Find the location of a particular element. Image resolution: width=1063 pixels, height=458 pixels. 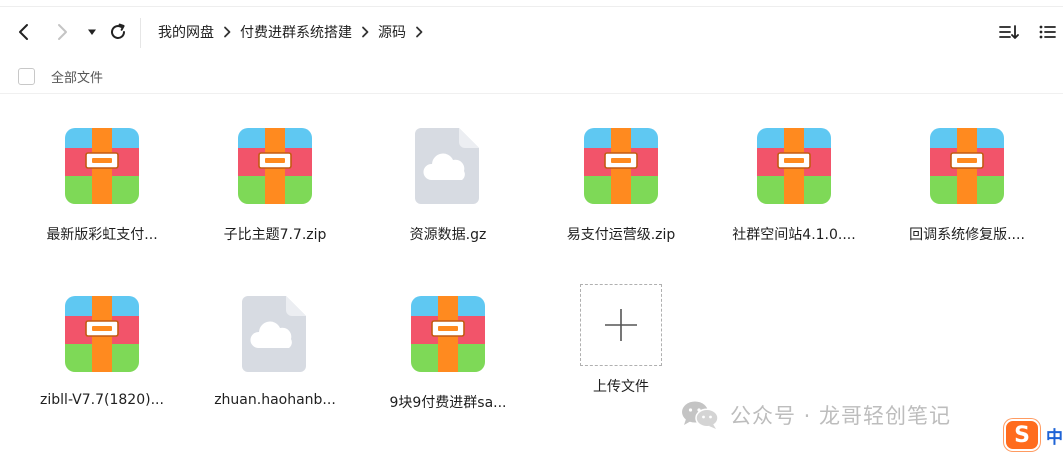

chevron-right-icon is located at coordinates (62, 32).